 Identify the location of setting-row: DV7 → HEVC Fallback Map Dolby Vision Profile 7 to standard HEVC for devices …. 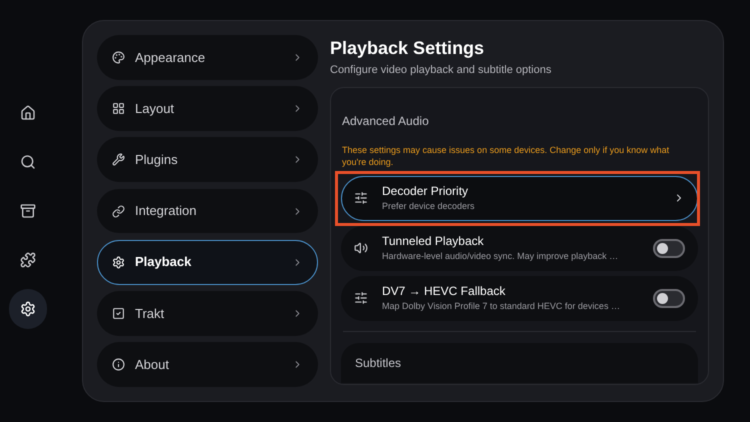
(519, 298).